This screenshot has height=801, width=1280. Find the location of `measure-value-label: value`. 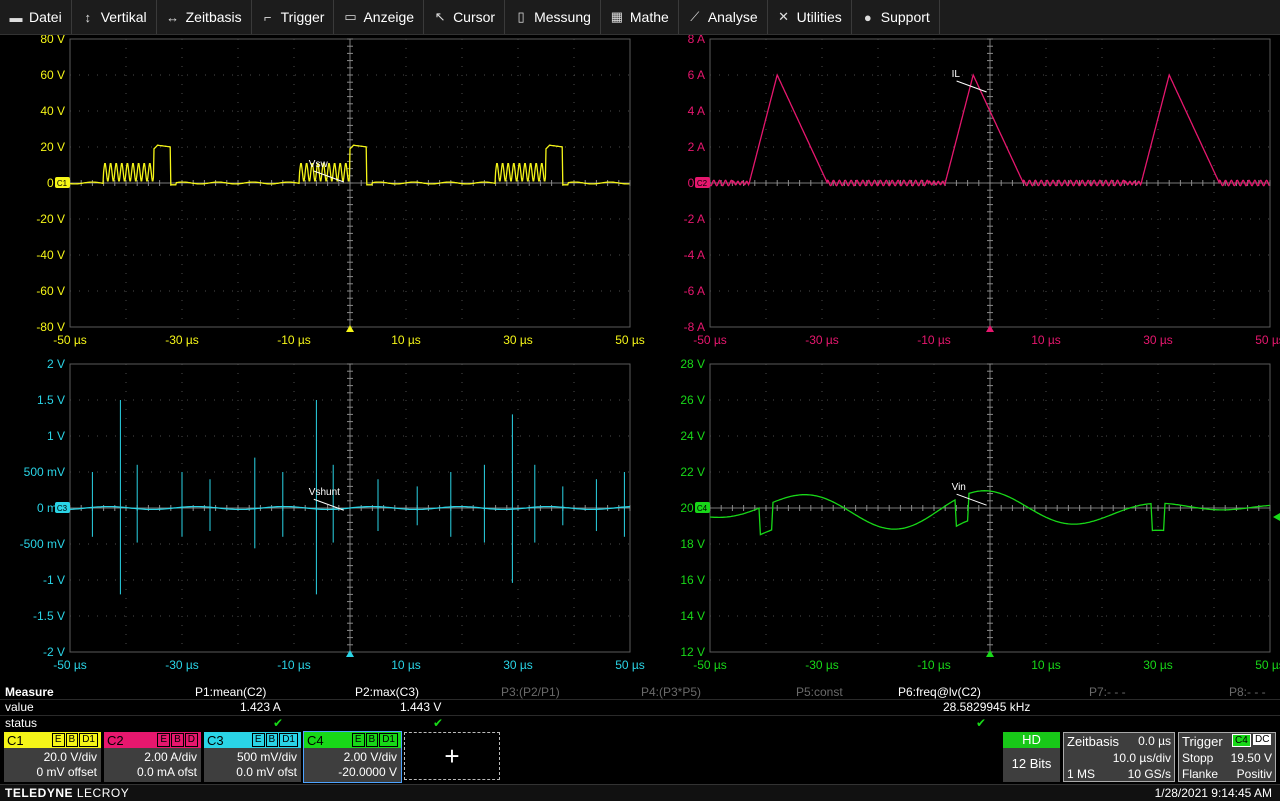

measure-value-label: value is located at coordinates (19, 707).